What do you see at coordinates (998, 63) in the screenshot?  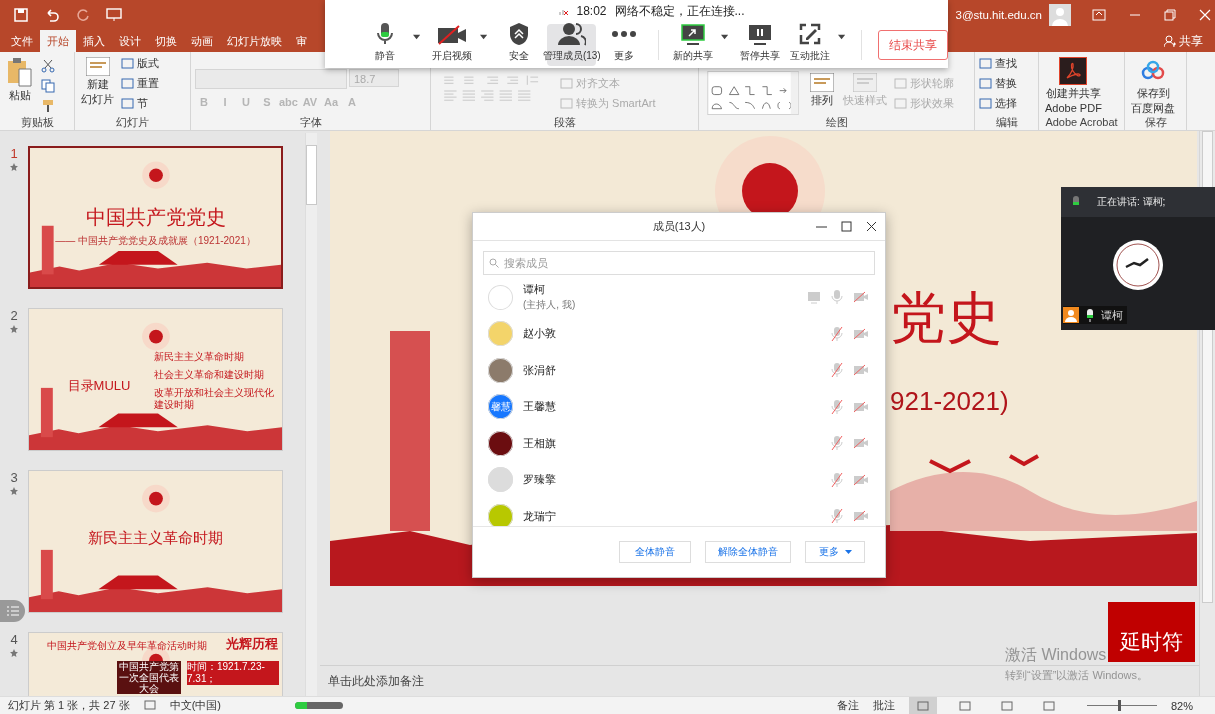 I see `ribbon-button: 查找` at bounding box center [998, 63].